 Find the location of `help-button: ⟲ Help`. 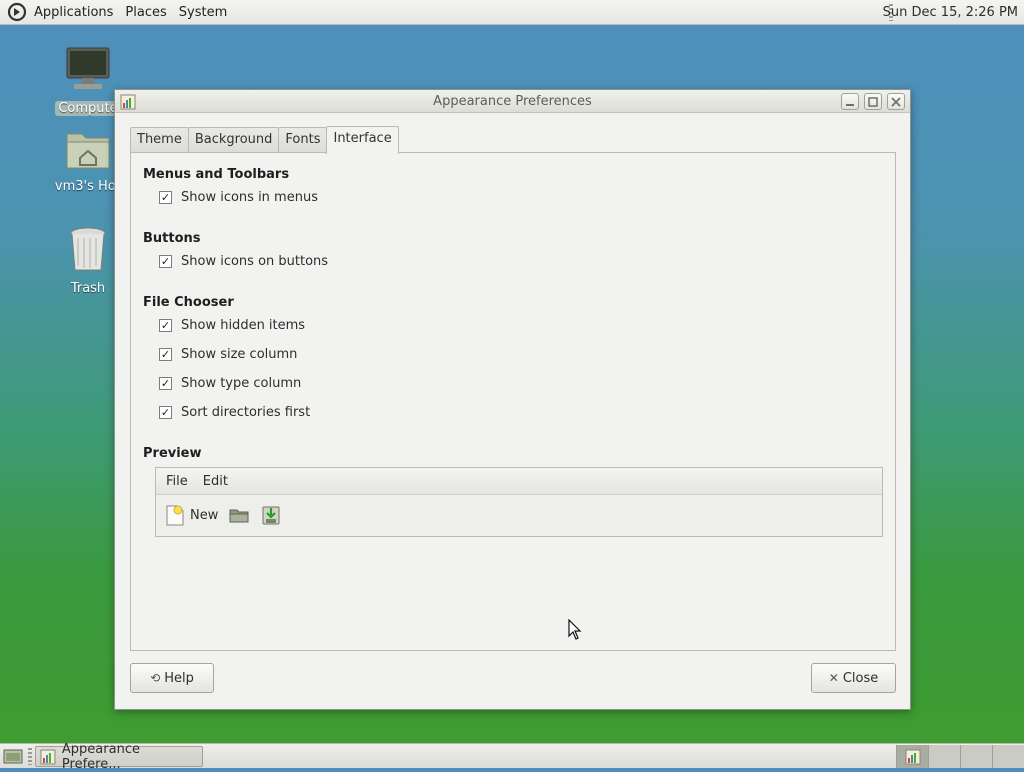

help-button: ⟲ Help is located at coordinates (172, 678).